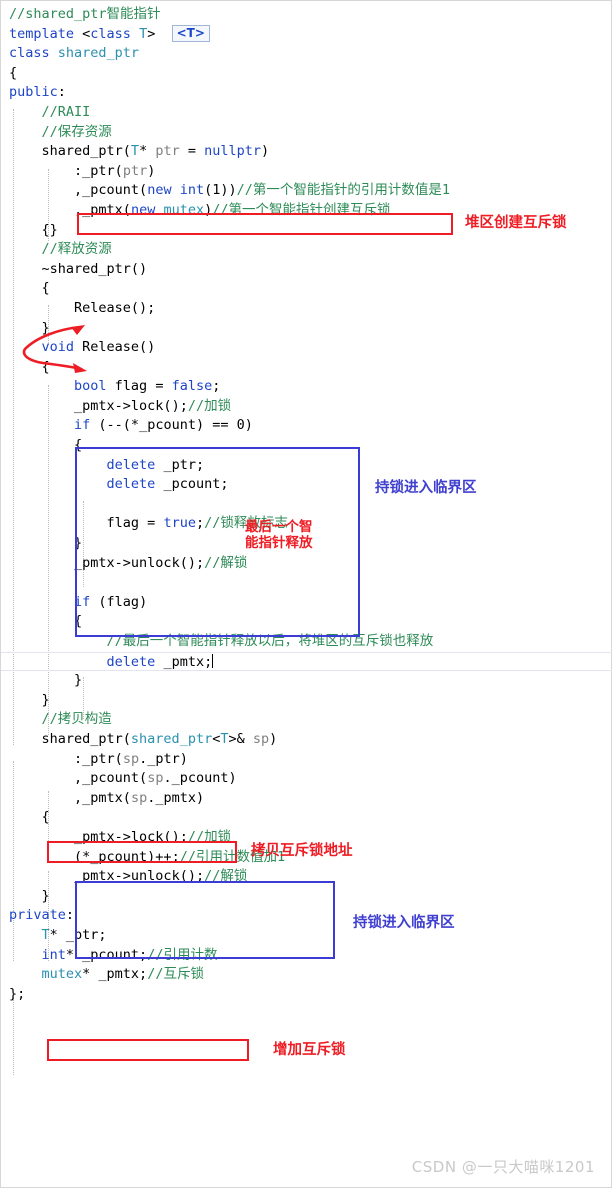  I want to click on code-token-pl: :_ptr(, so click(98, 170).